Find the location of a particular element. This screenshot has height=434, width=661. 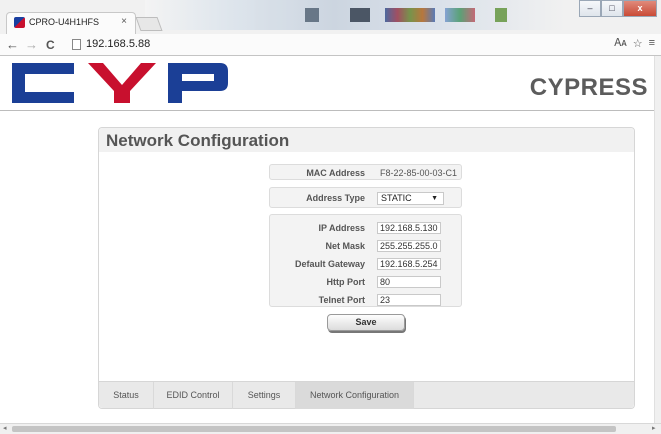

close-window-button: x is located at coordinates (640, 8).